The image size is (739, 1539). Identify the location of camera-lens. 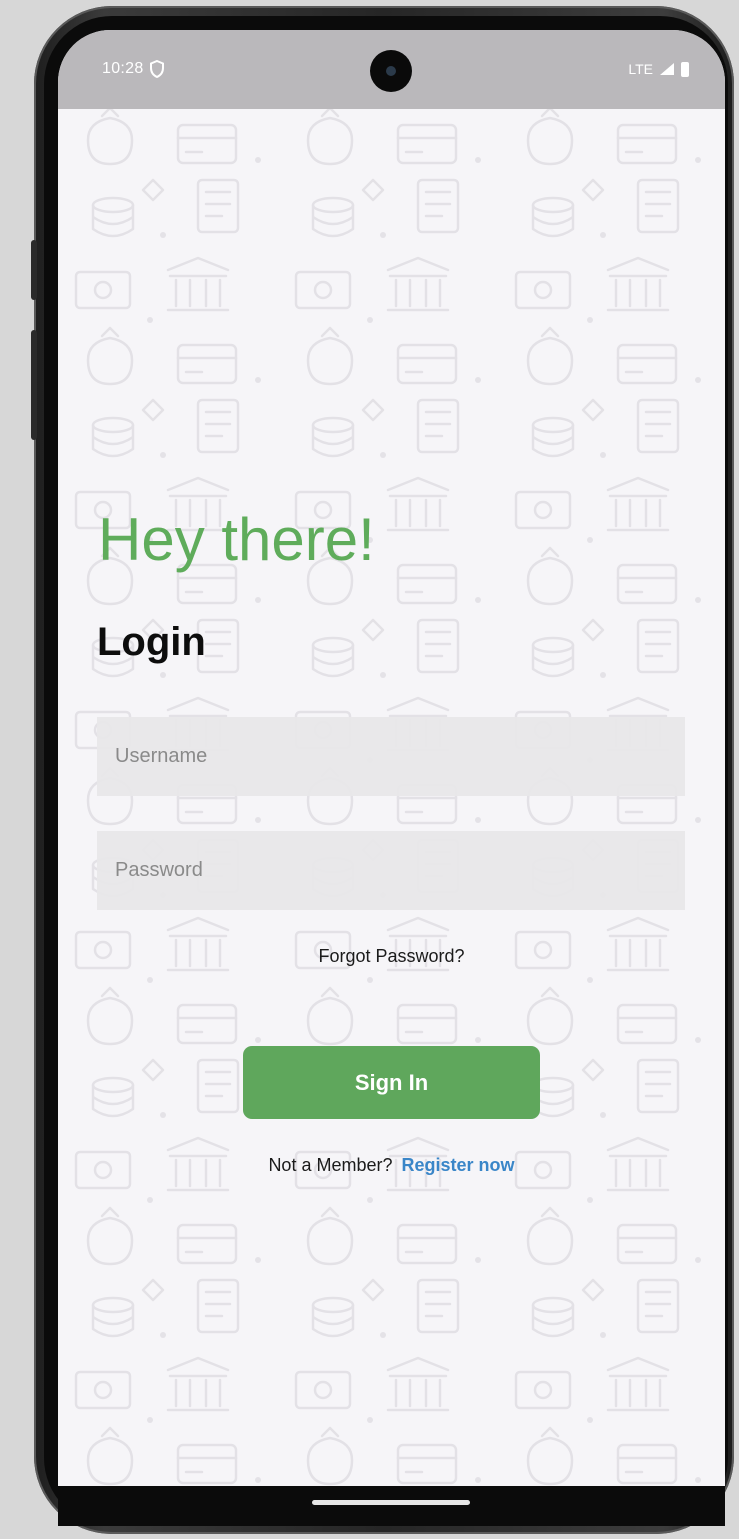
(391, 71).